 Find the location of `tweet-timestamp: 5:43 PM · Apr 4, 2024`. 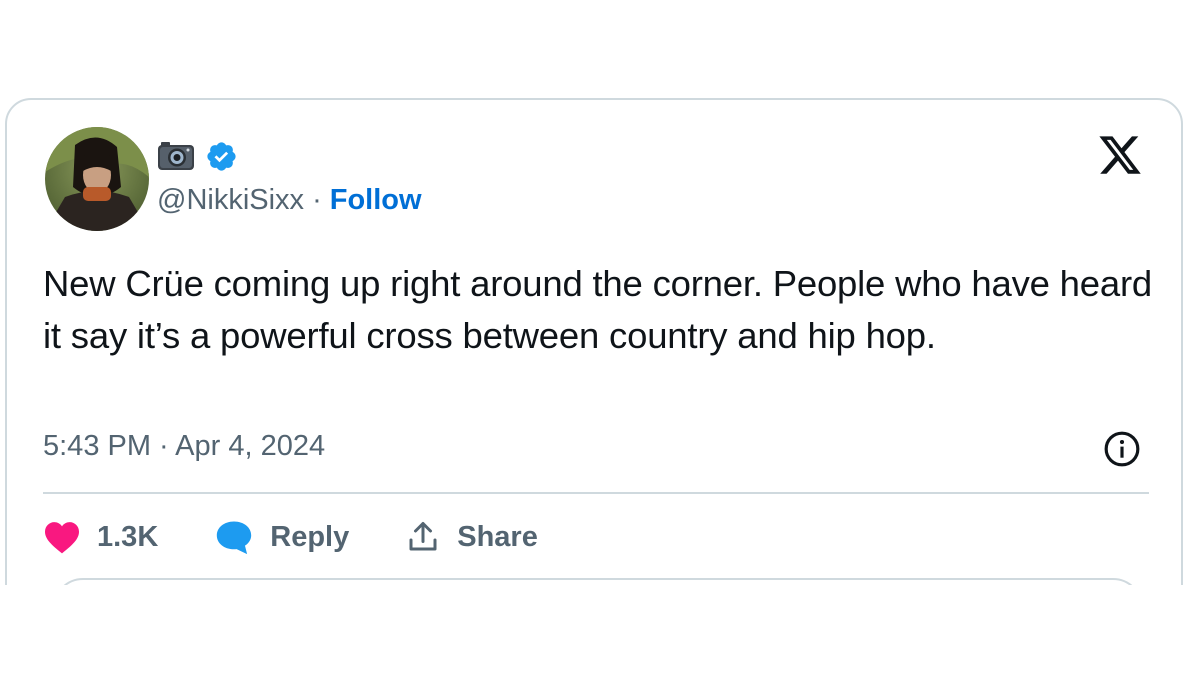

tweet-timestamp: 5:43 PM · Apr 4, 2024 is located at coordinates (184, 446).